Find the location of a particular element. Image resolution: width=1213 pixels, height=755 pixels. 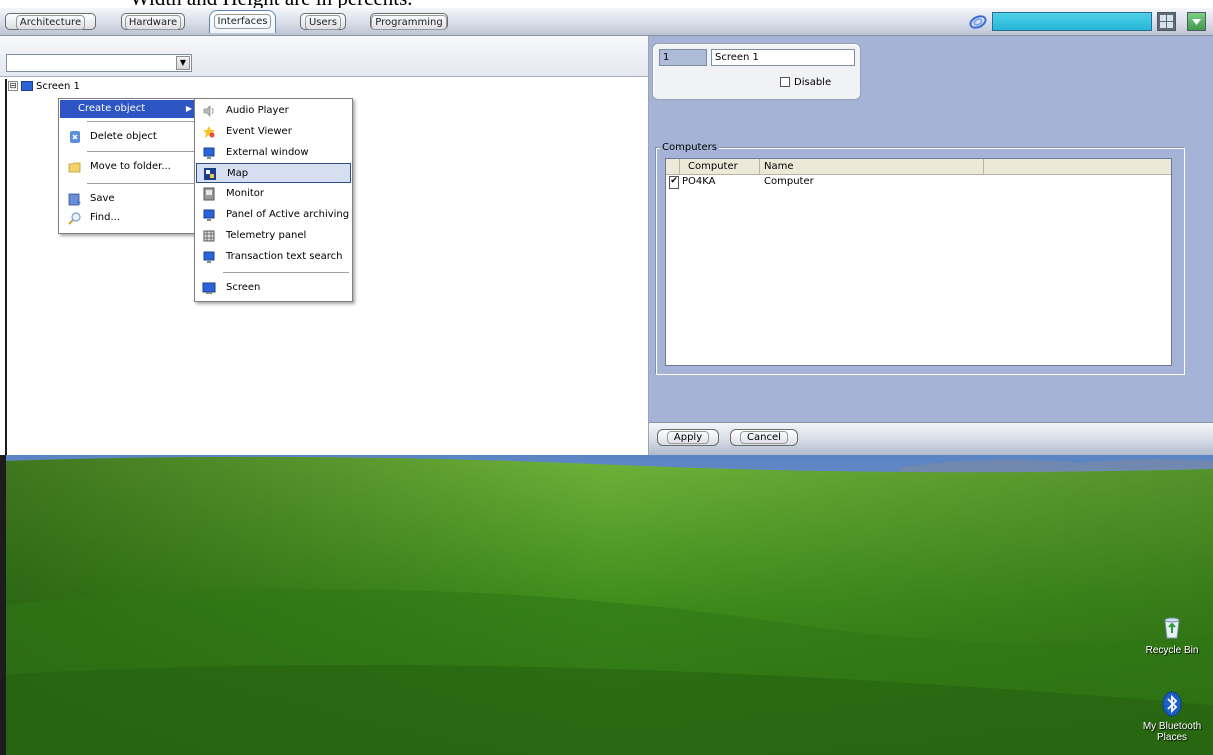

object-properties-box: 1 Screen 1 Disable is located at coordinates (756, 71).